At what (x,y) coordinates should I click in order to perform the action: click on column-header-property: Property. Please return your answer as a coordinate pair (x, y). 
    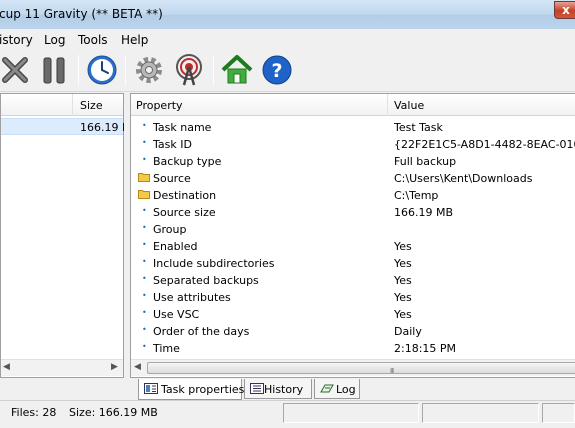
    Looking at the image, I should click on (159, 105).